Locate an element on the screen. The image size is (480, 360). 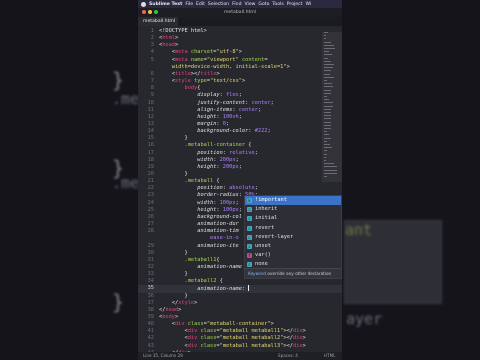
code-line: 7 <style type="text/css"> is located at coordinates (240, 81).